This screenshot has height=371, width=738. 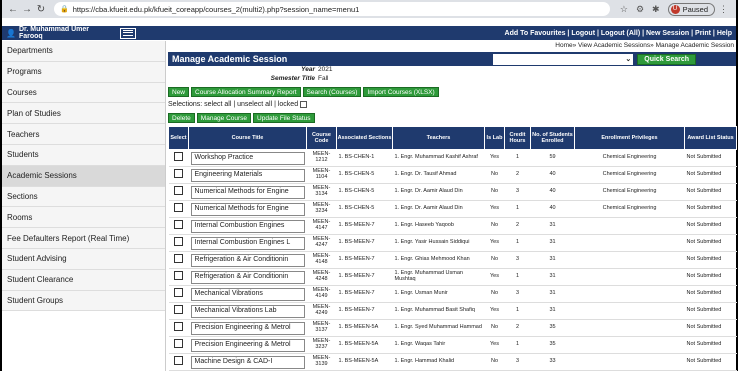 What do you see at coordinates (83, 259) in the screenshot?
I see `sidebar-item-student-advising: Student Advising` at bounding box center [83, 259].